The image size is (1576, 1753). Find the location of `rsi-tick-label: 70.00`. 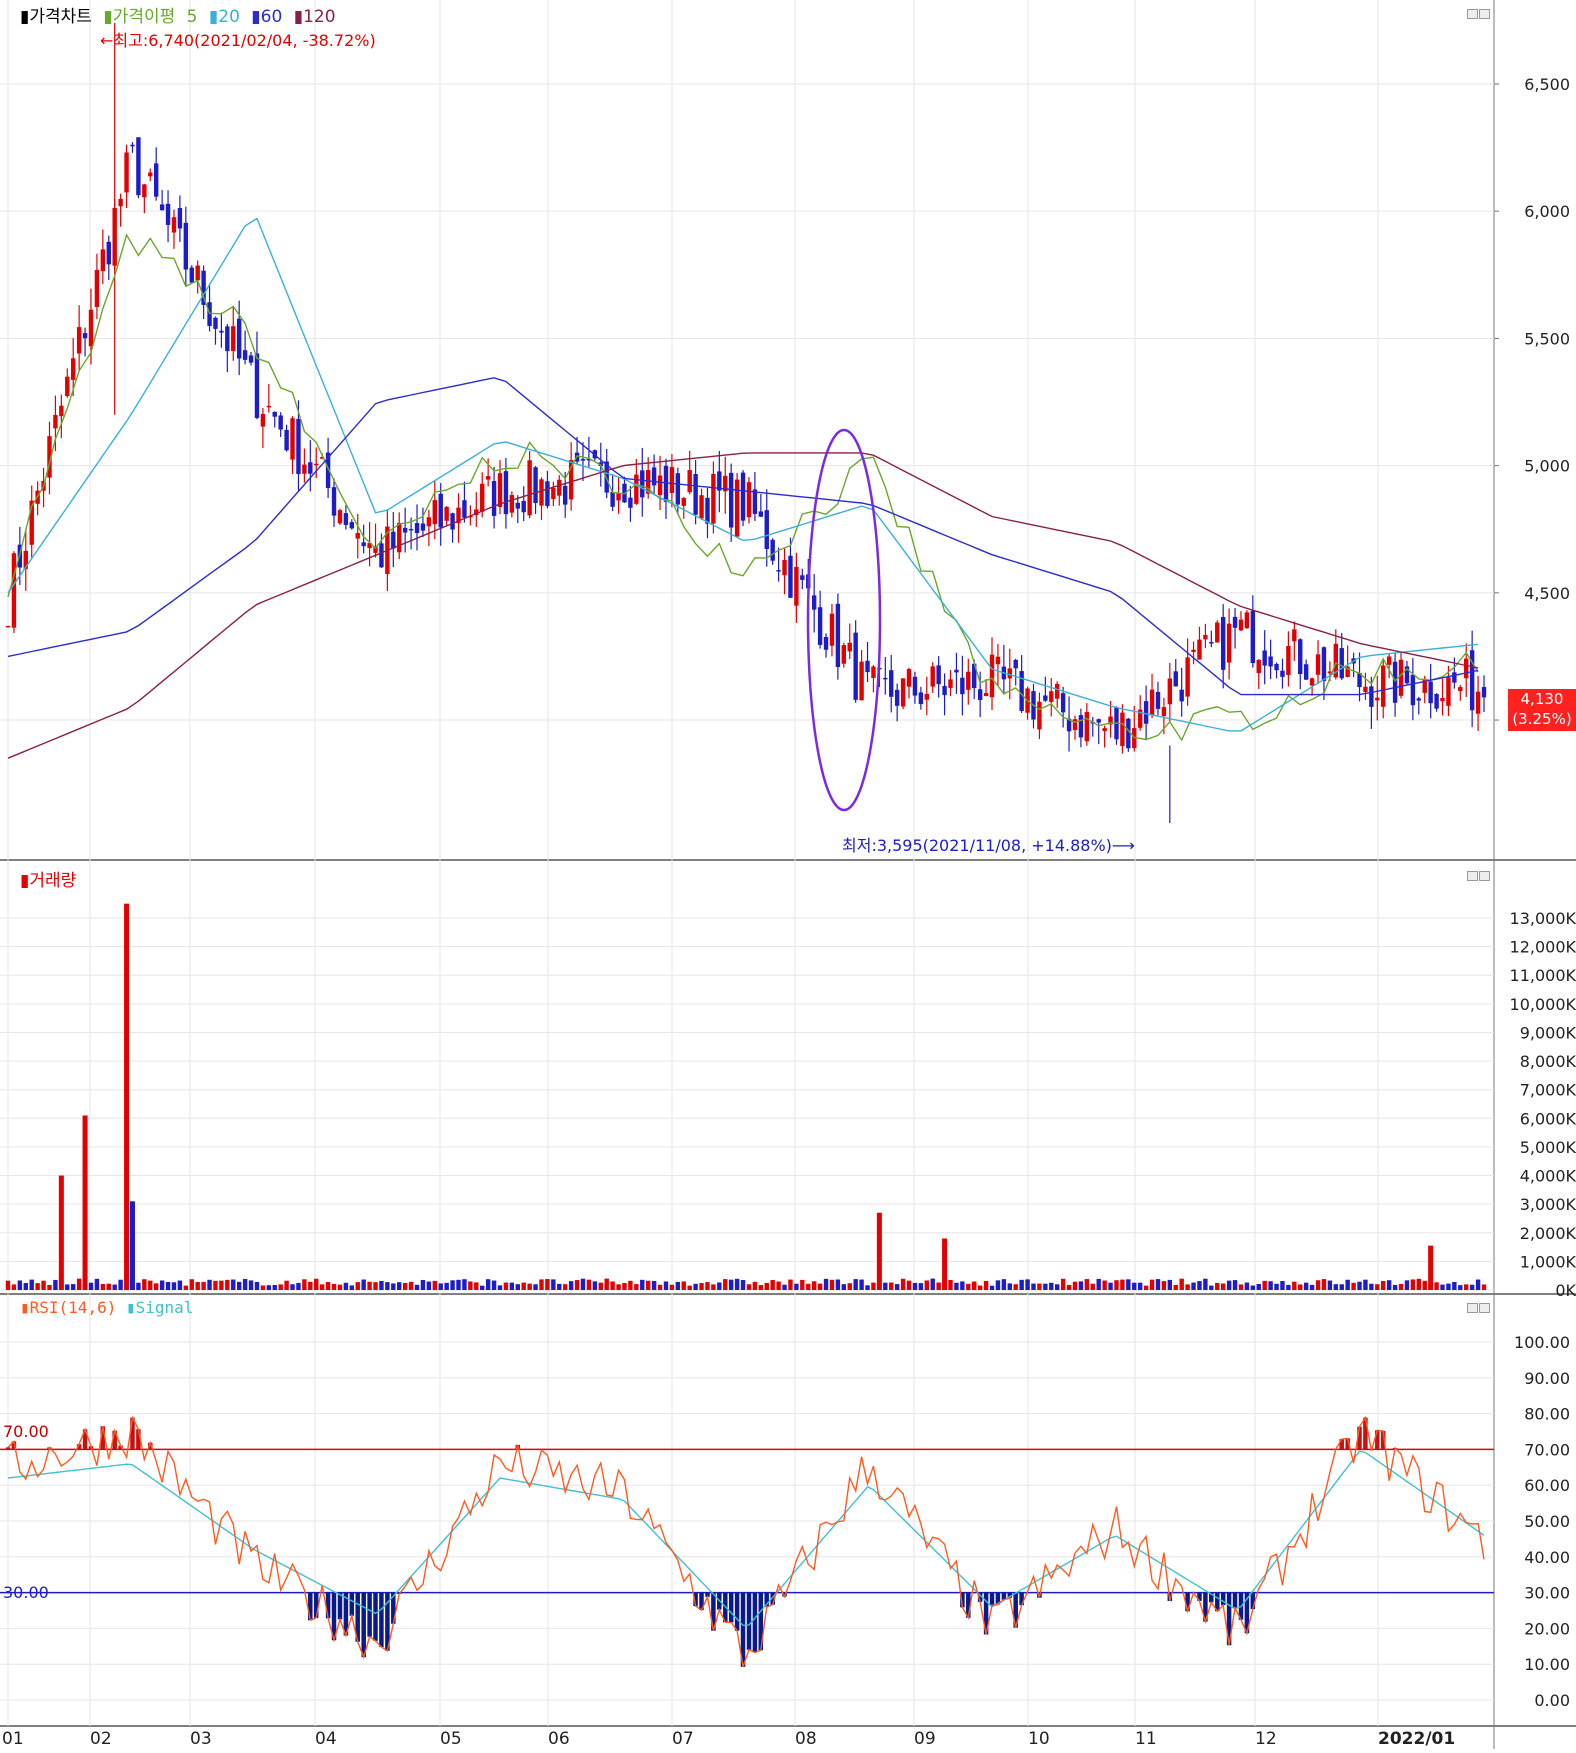

rsi-tick-label: 70.00 is located at coordinates (1547, 1449).